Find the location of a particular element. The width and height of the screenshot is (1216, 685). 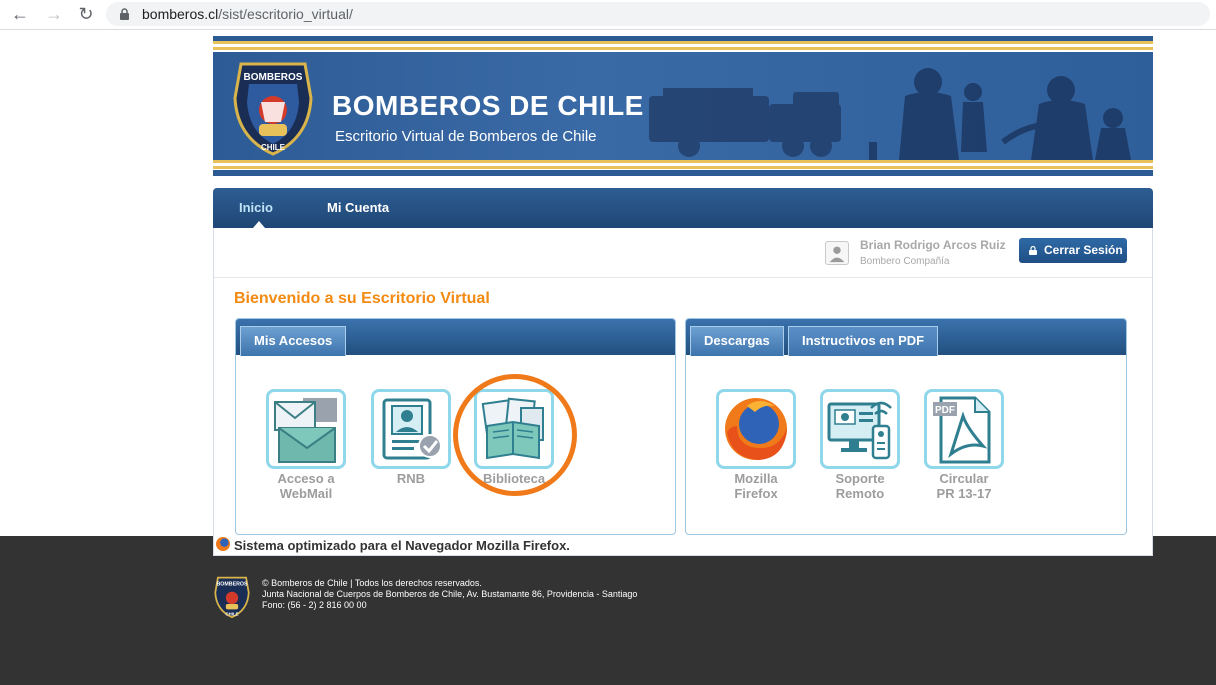

id-card-icon is located at coordinates (412, 429).